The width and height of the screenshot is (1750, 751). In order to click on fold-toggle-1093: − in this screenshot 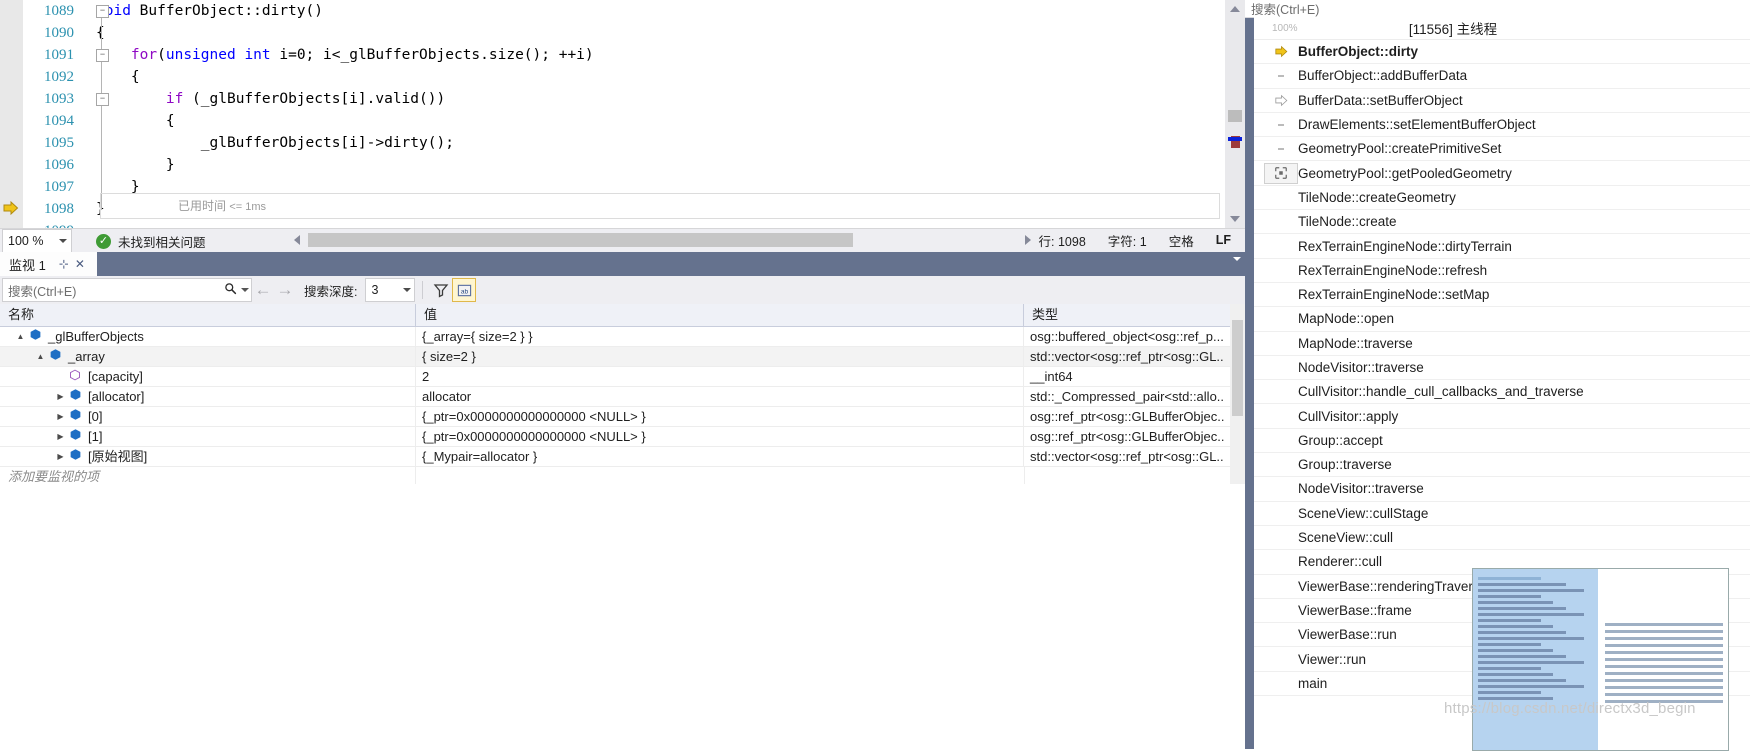, I will do `click(102, 99)`.